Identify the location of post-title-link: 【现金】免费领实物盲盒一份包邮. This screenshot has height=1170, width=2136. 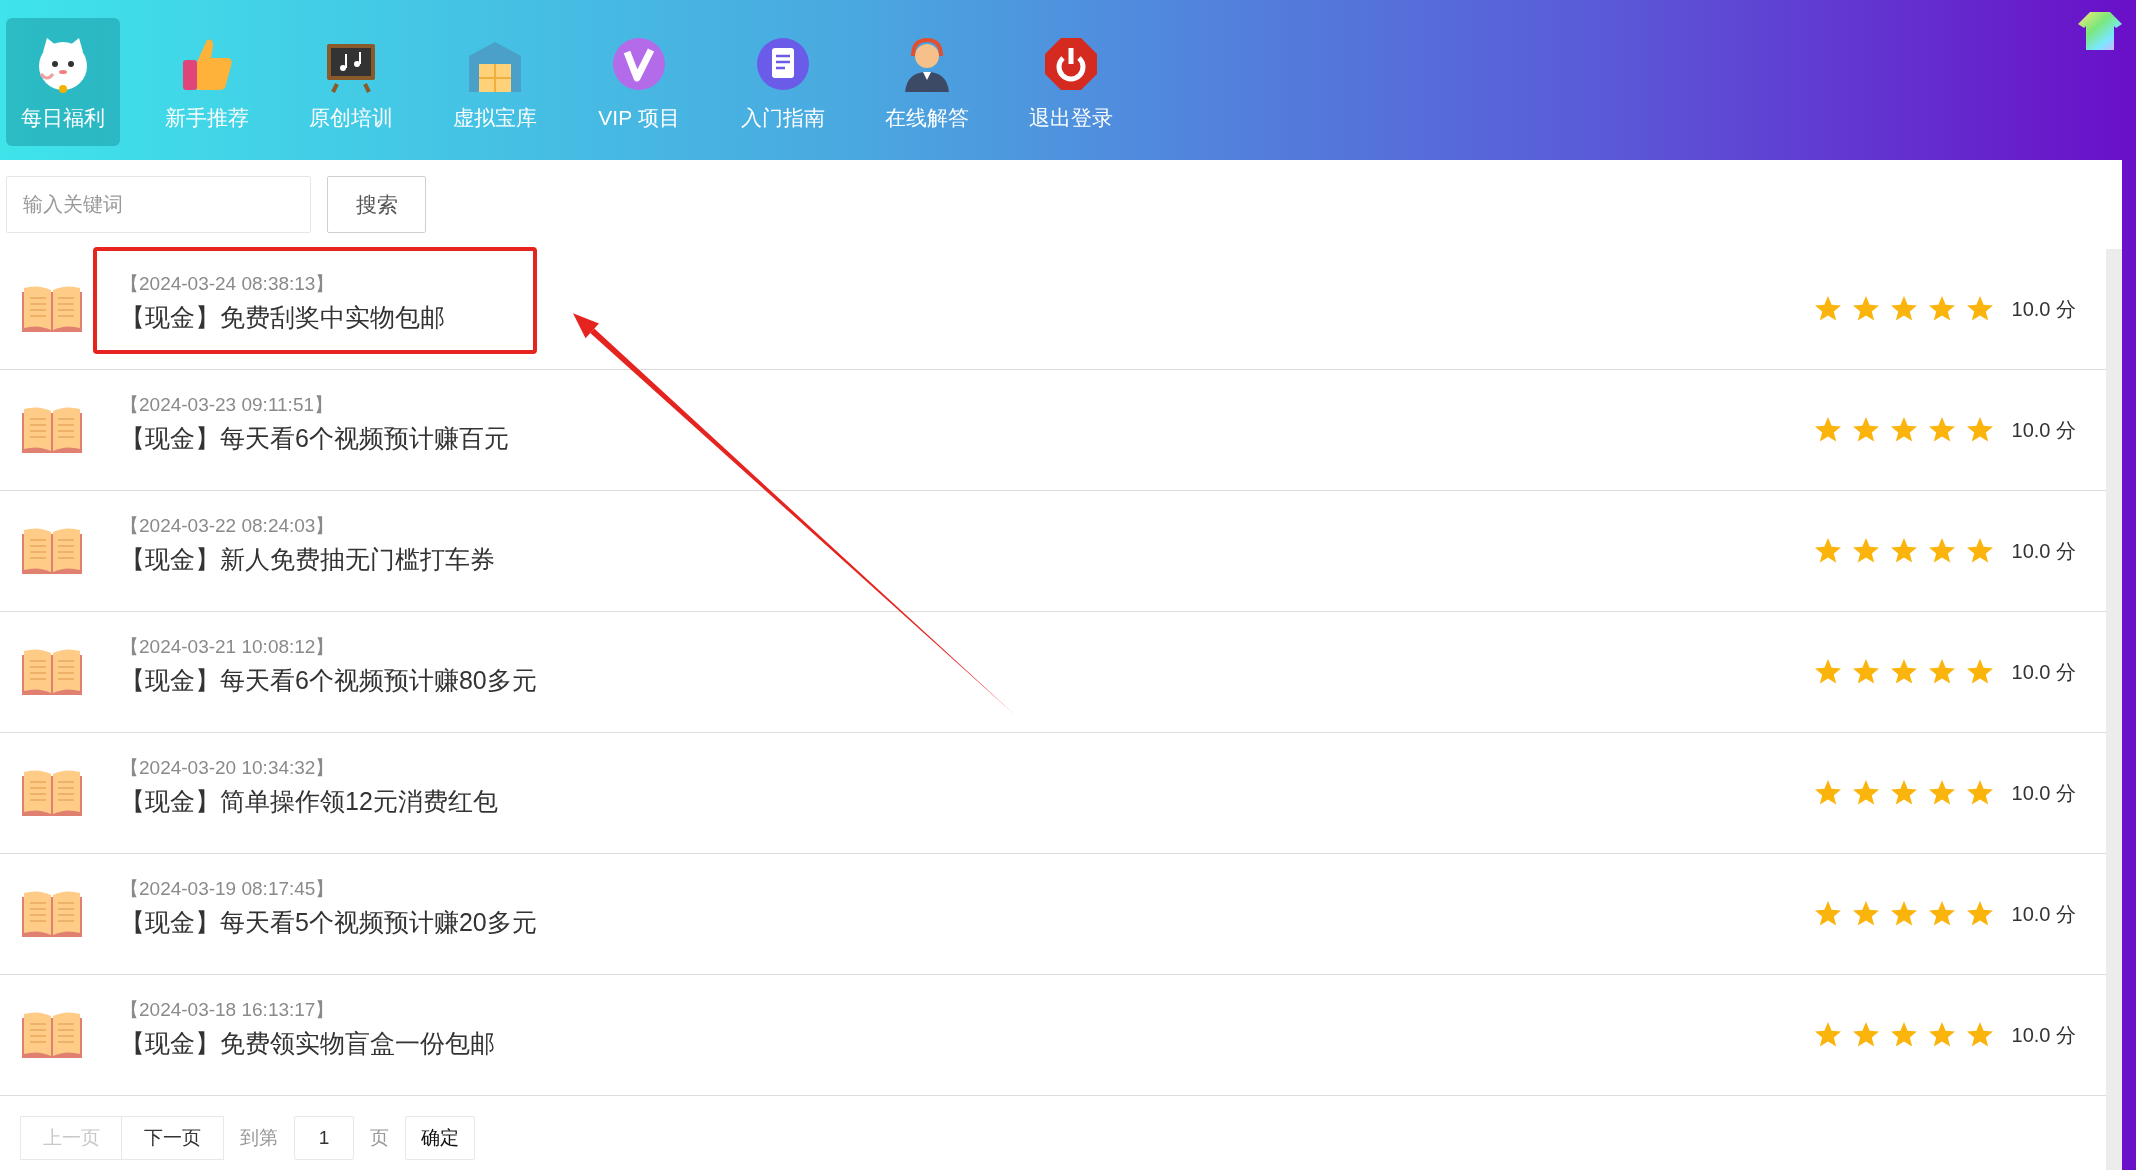
(307, 1043).